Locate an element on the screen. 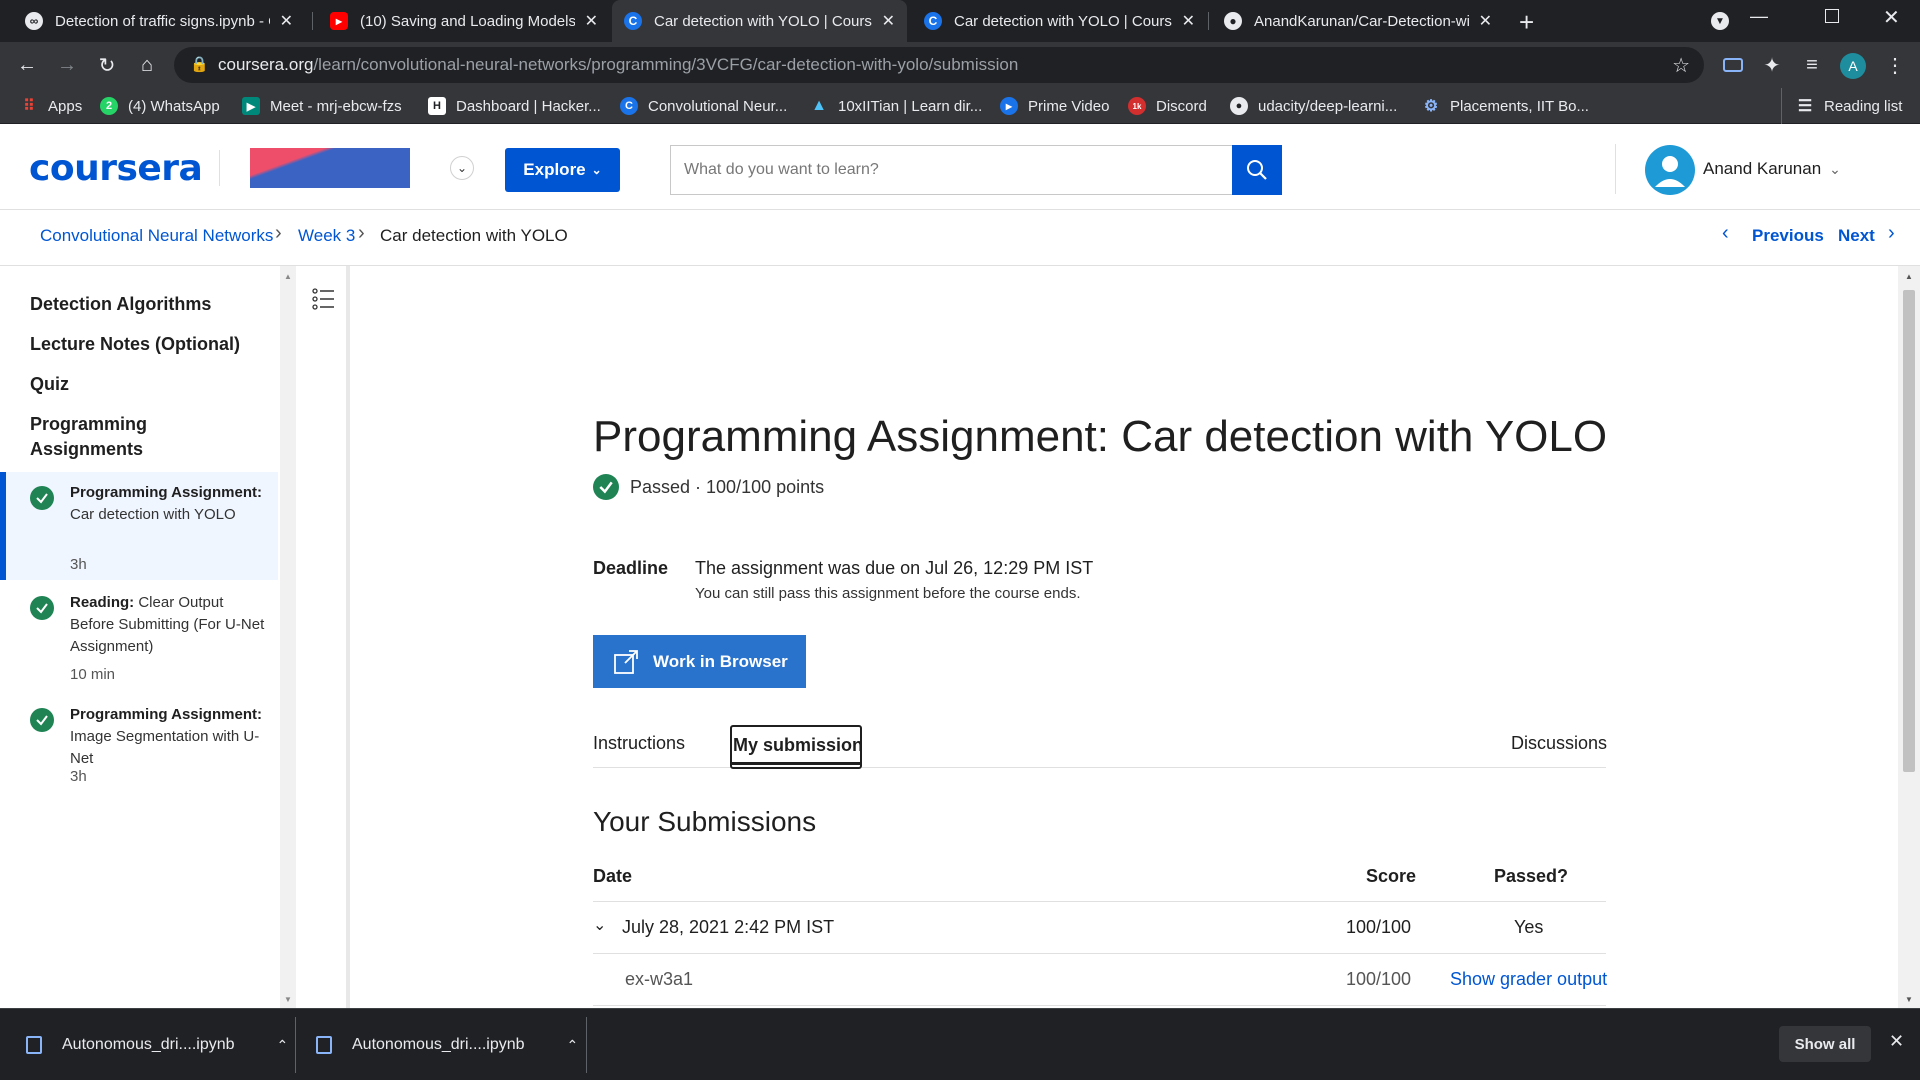 The image size is (1920, 1081). browser-tab: ∞ Detection of traffic signs.ipynb - C ✕ is located at coordinates (159, 21).